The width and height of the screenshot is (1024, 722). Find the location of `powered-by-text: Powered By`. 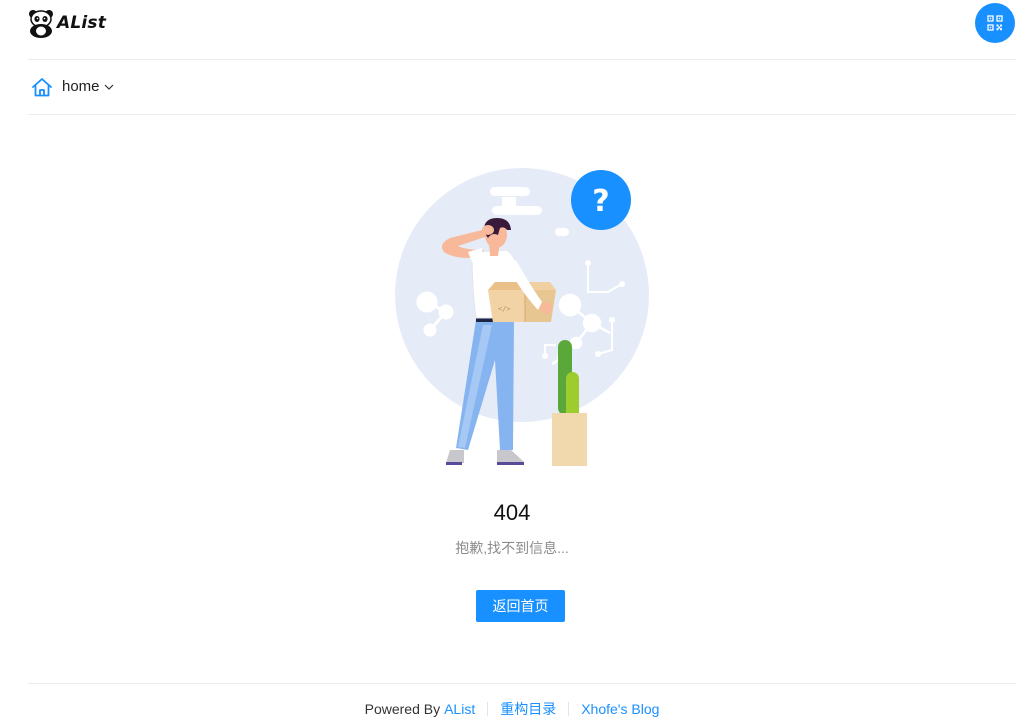

powered-by-text: Powered By is located at coordinates (402, 709).